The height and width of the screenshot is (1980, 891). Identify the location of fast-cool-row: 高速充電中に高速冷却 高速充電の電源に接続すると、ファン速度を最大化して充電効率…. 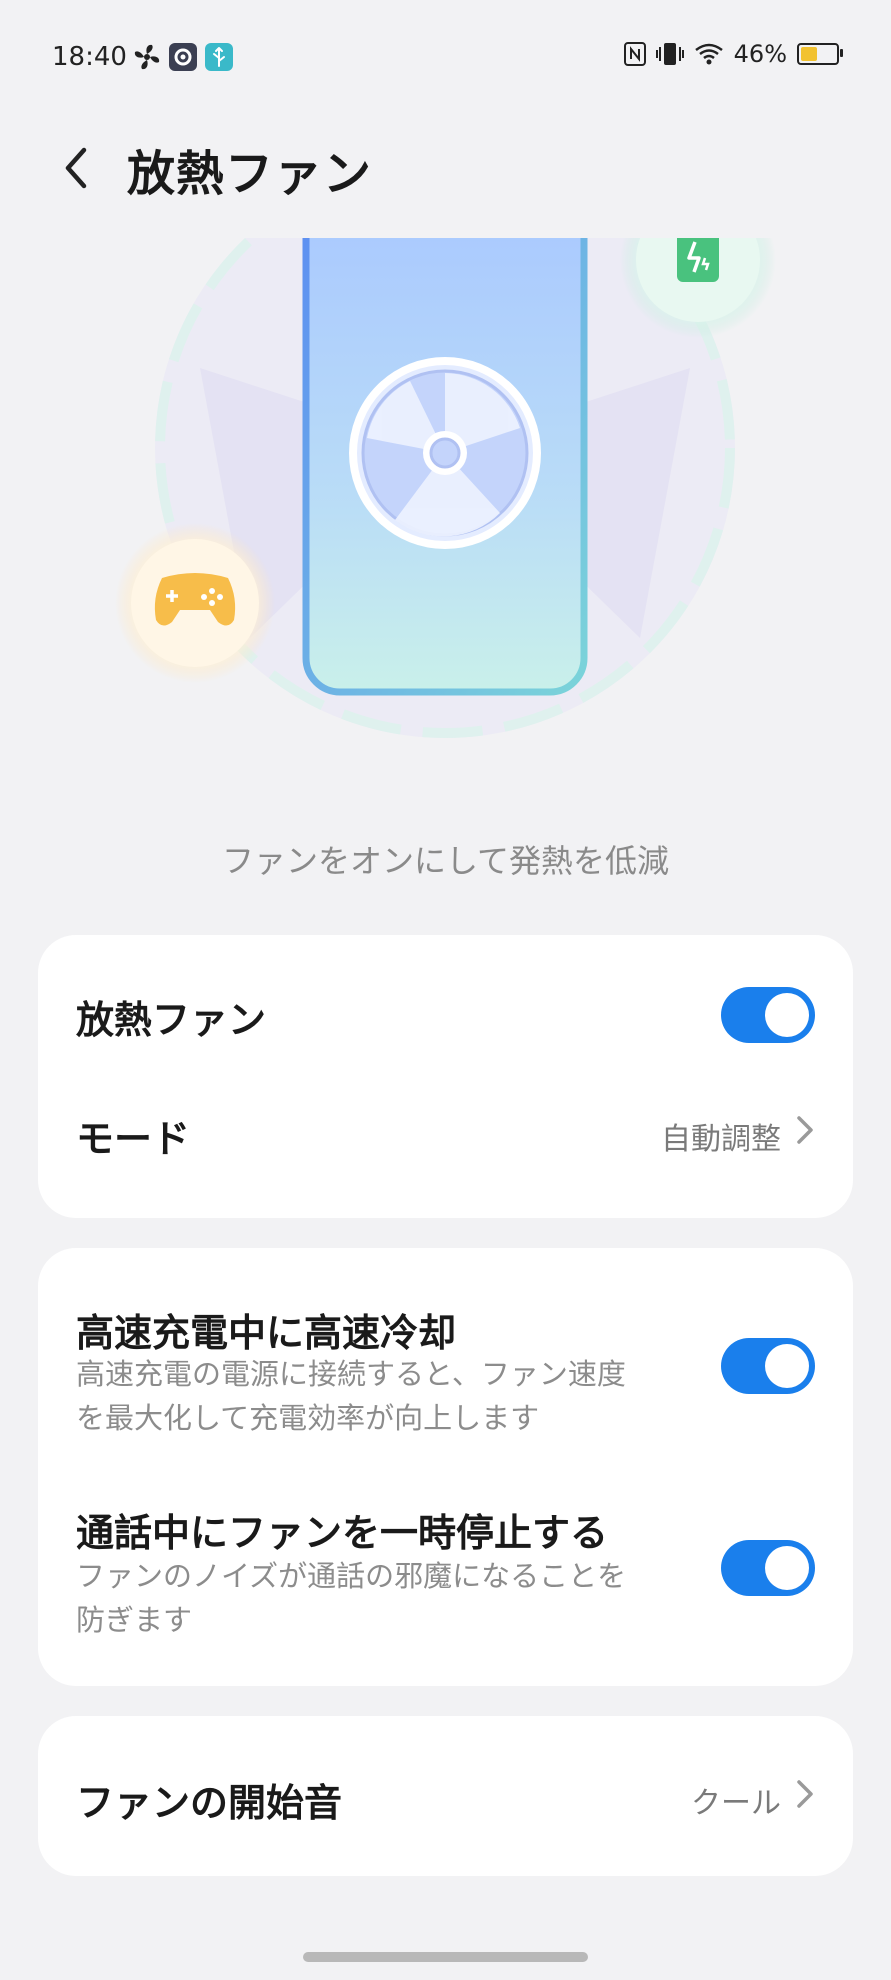
(445, 1353).